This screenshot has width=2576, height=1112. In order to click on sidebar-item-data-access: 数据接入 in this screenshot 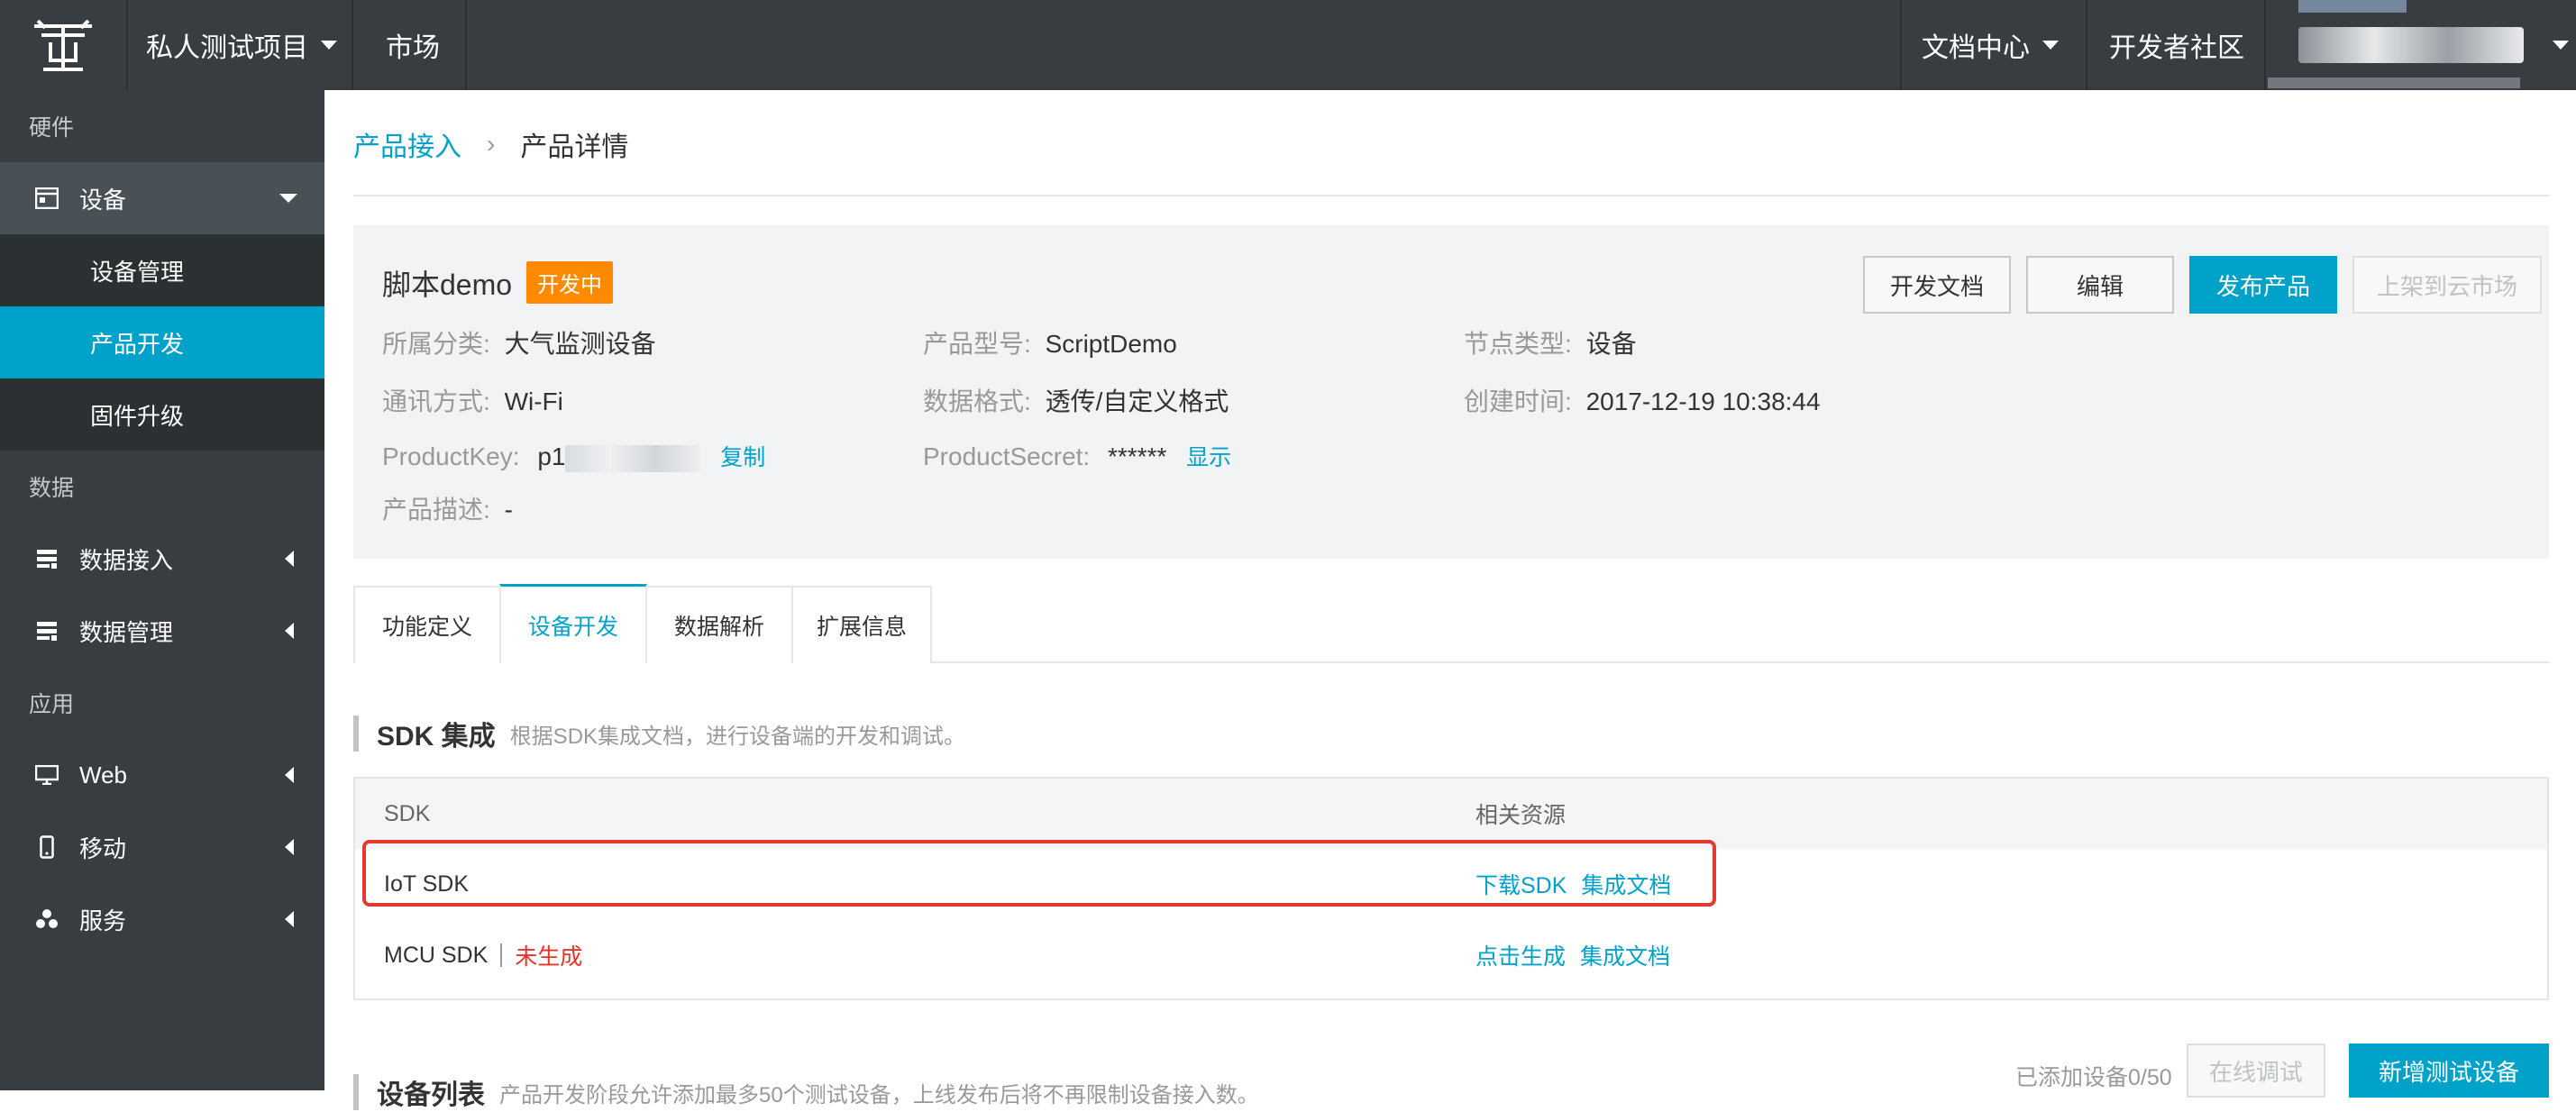, I will do `click(162, 559)`.